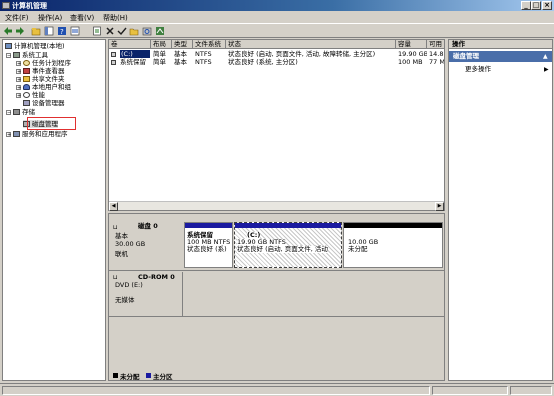  I want to click on help-icon: ?, so click(62, 31).